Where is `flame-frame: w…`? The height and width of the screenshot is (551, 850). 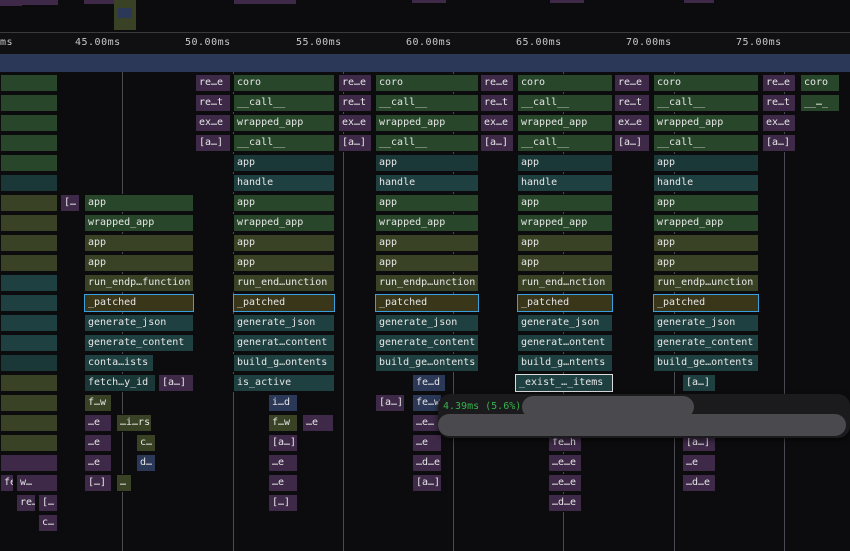 flame-frame: w… is located at coordinates (37, 483).